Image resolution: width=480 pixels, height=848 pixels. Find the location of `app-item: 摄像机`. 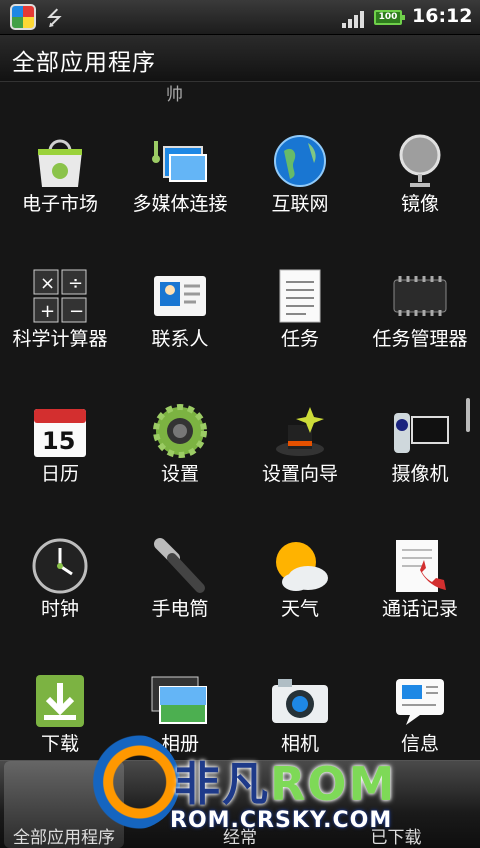

app-item: 摄像机 is located at coordinates (420, 452).